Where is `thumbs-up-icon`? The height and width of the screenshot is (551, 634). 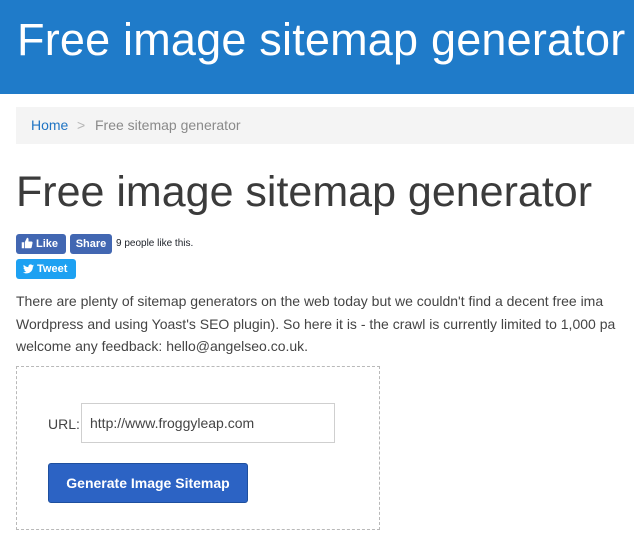
thumbs-up-icon is located at coordinates (27, 243).